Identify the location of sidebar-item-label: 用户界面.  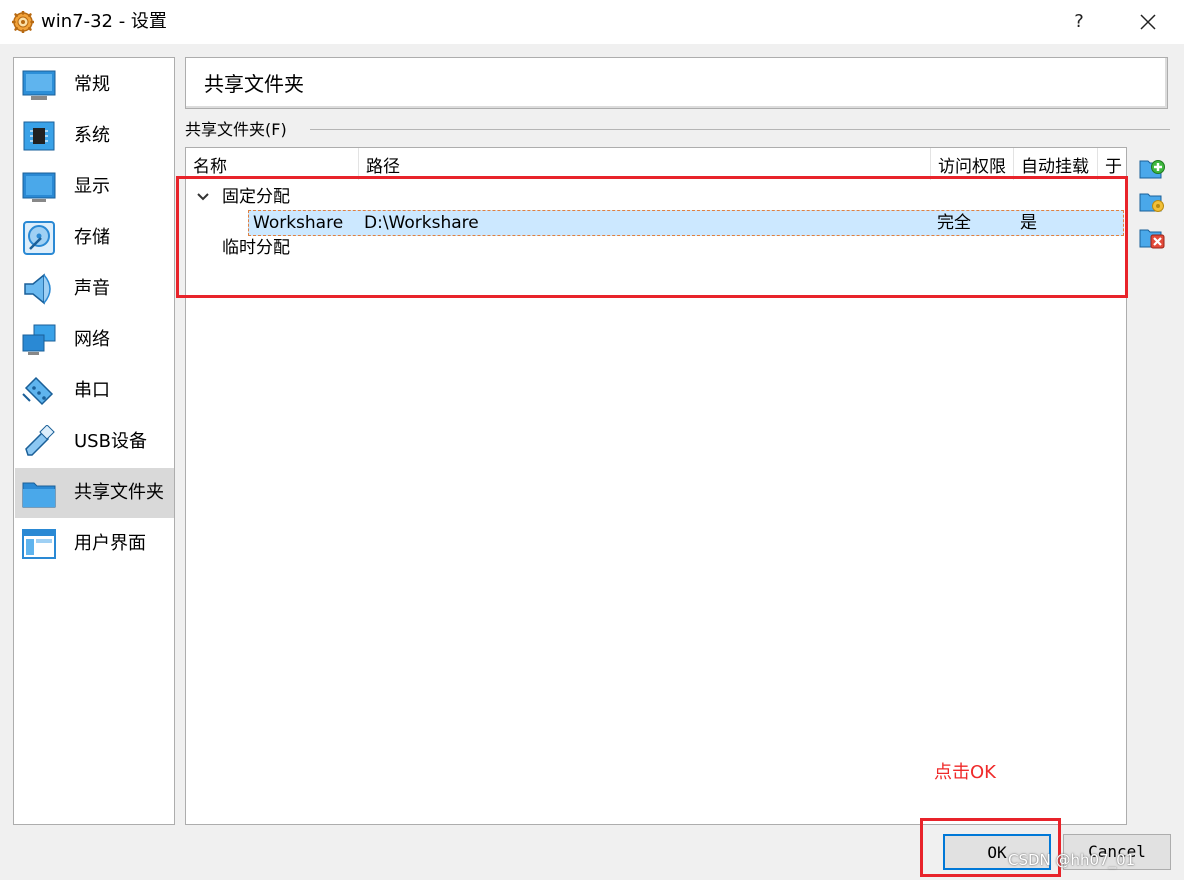
(110, 543).